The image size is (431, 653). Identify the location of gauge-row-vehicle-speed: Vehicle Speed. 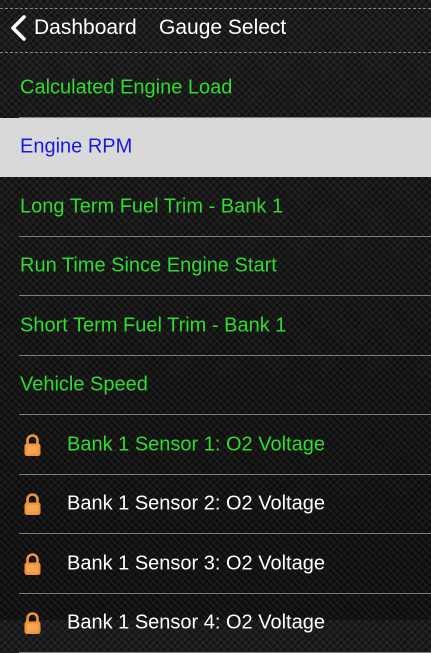
(215, 386).